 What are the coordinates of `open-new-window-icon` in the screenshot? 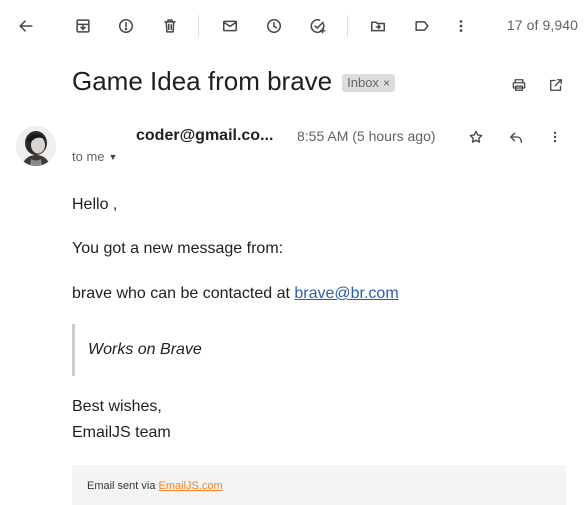 It's located at (556, 85).